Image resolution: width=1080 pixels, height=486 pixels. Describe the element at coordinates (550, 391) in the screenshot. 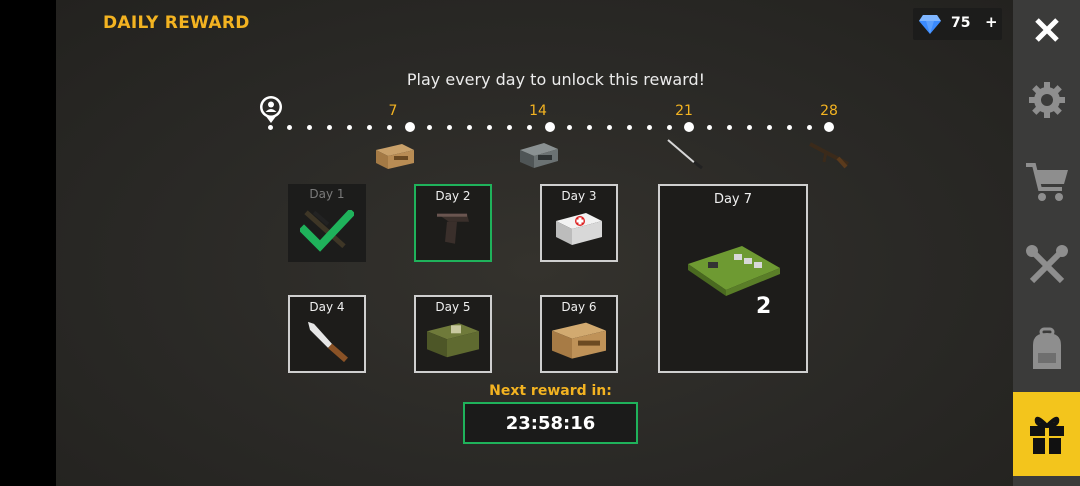

I see `next-reward-label: Next reward in:` at that location.